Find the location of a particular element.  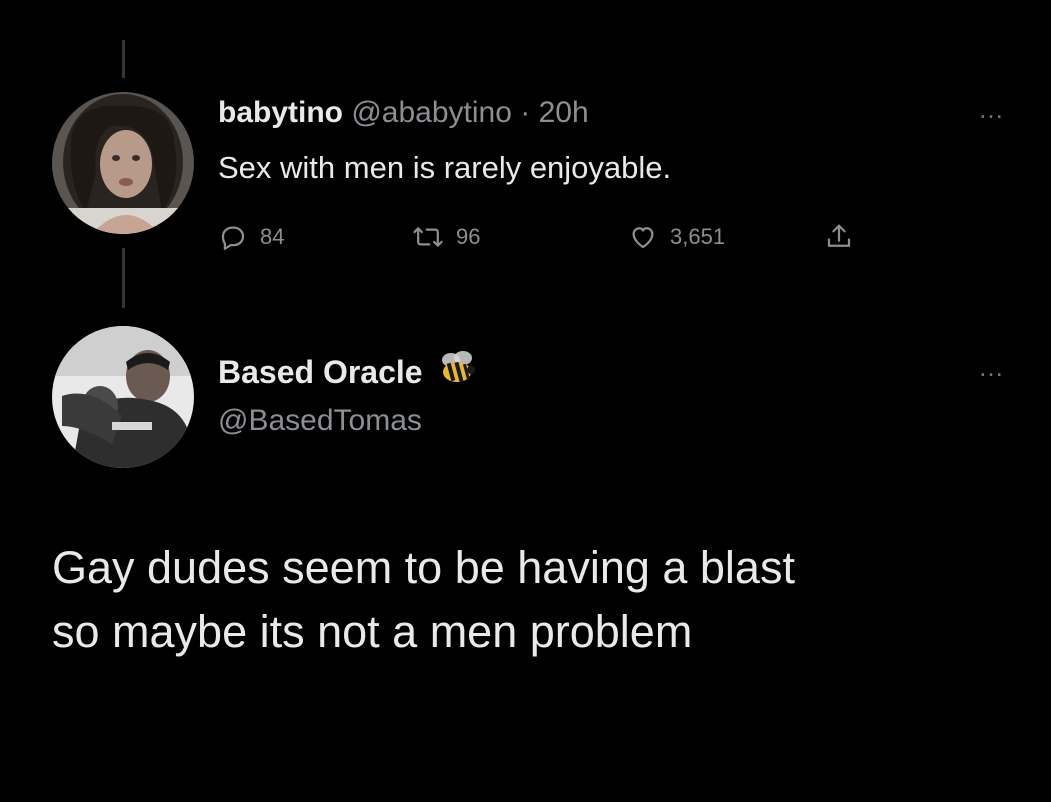

reply-button: 84 is located at coordinates (251, 237).